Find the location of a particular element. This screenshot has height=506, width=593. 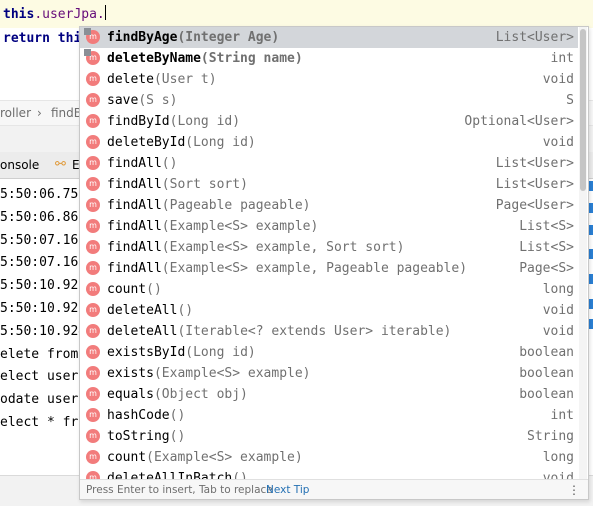

next-tip-link: Next Tip is located at coordinates (287, 489).